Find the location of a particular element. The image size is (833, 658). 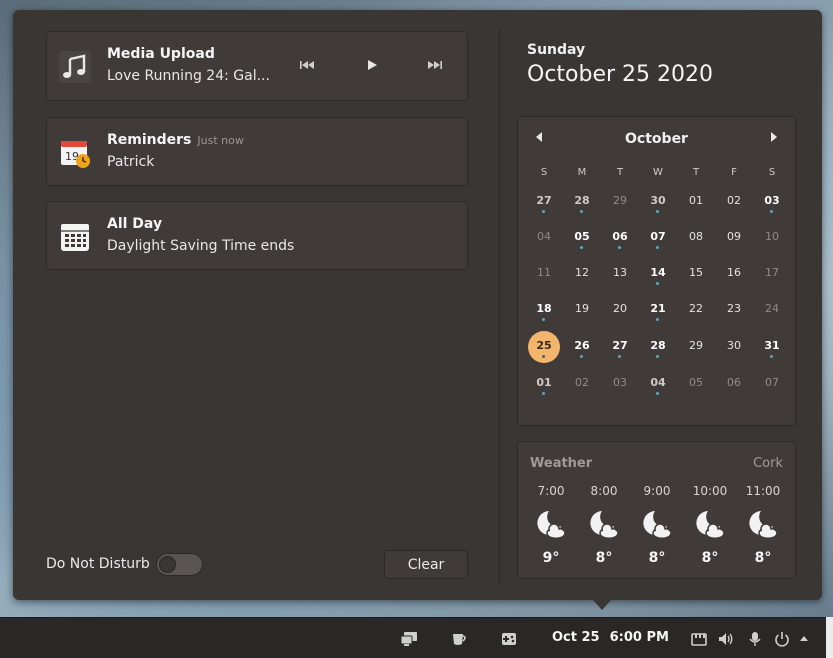

calendar-day: 22 is located at coordinates (696, 310).